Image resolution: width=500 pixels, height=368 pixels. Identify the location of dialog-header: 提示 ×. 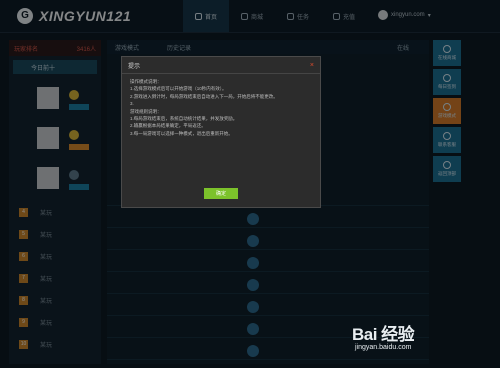
(221, 65).